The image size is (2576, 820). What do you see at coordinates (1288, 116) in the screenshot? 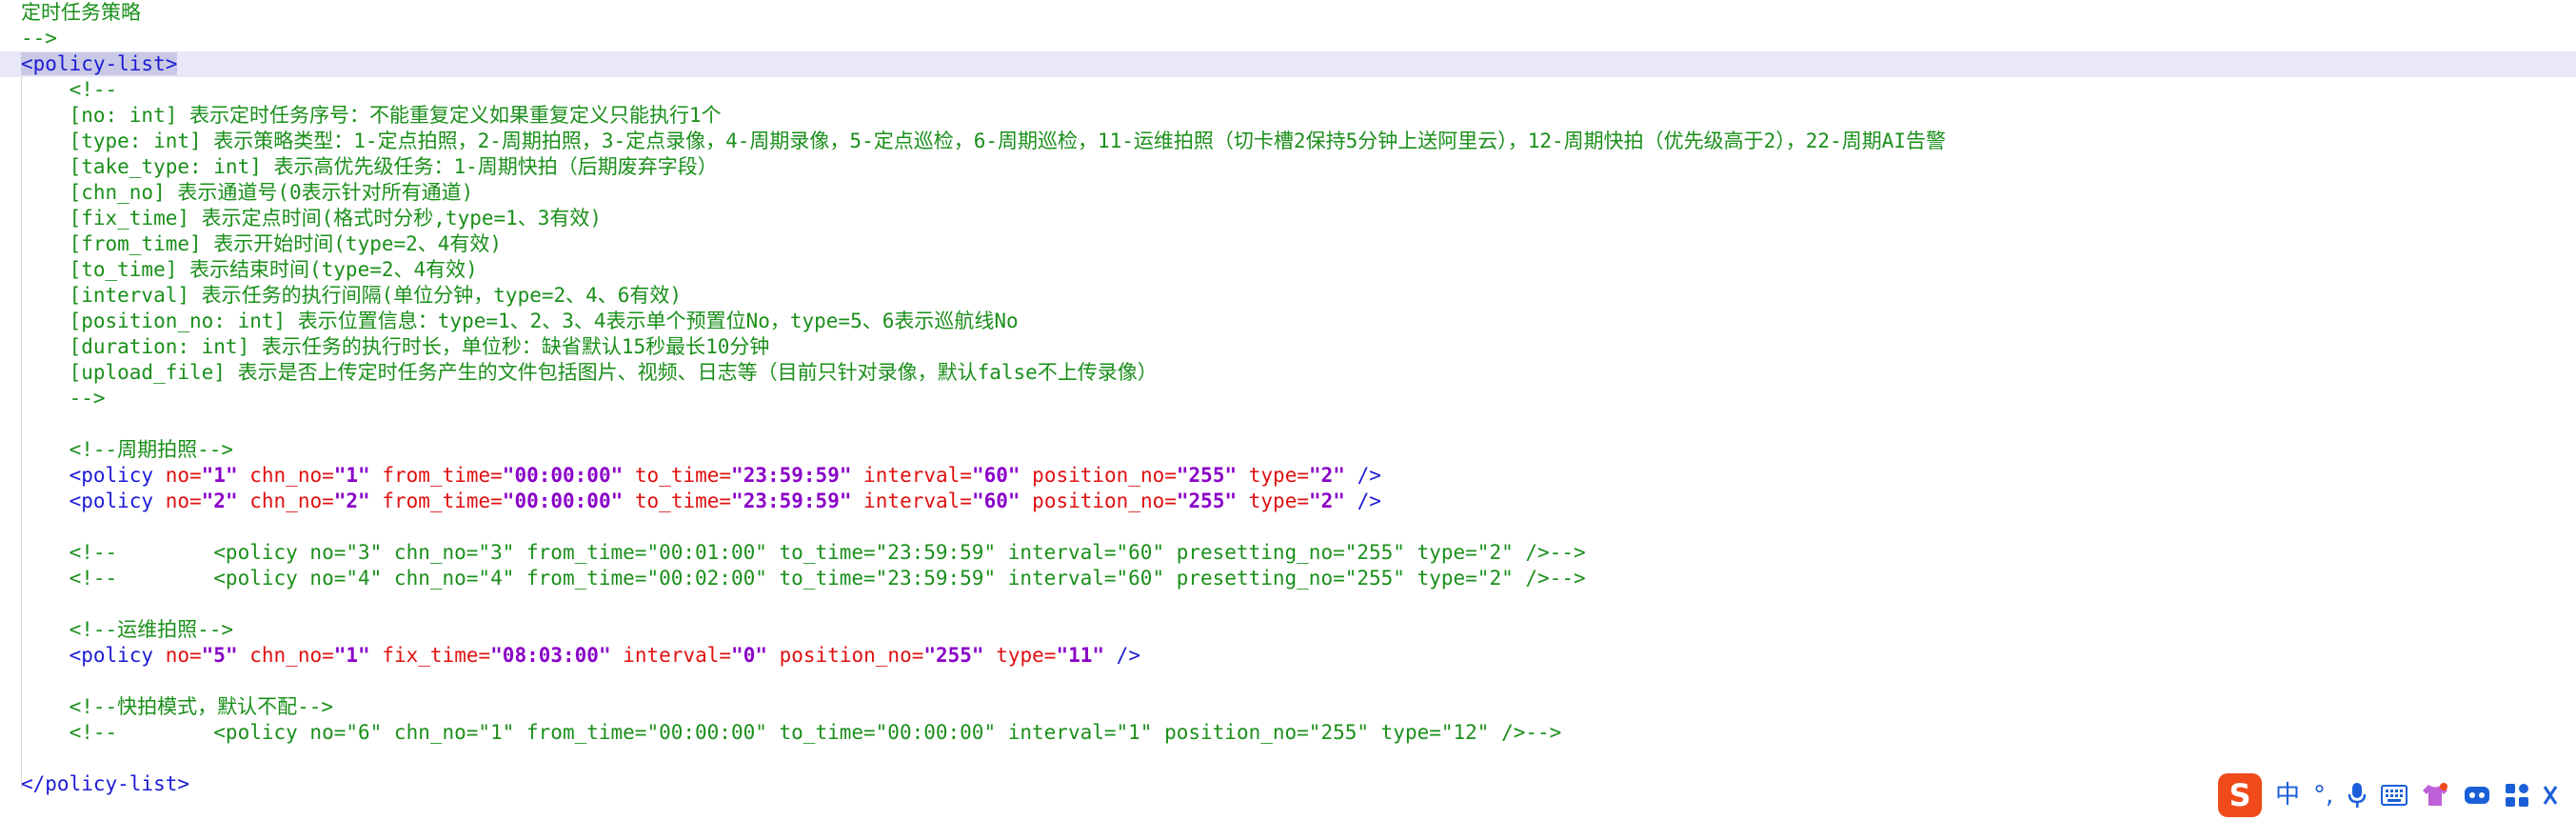
I see `code-line: [no: int] 表示定时任务序号：不能重复定义如果重复定义只能执行1个` at bounding box center [1288, 116].